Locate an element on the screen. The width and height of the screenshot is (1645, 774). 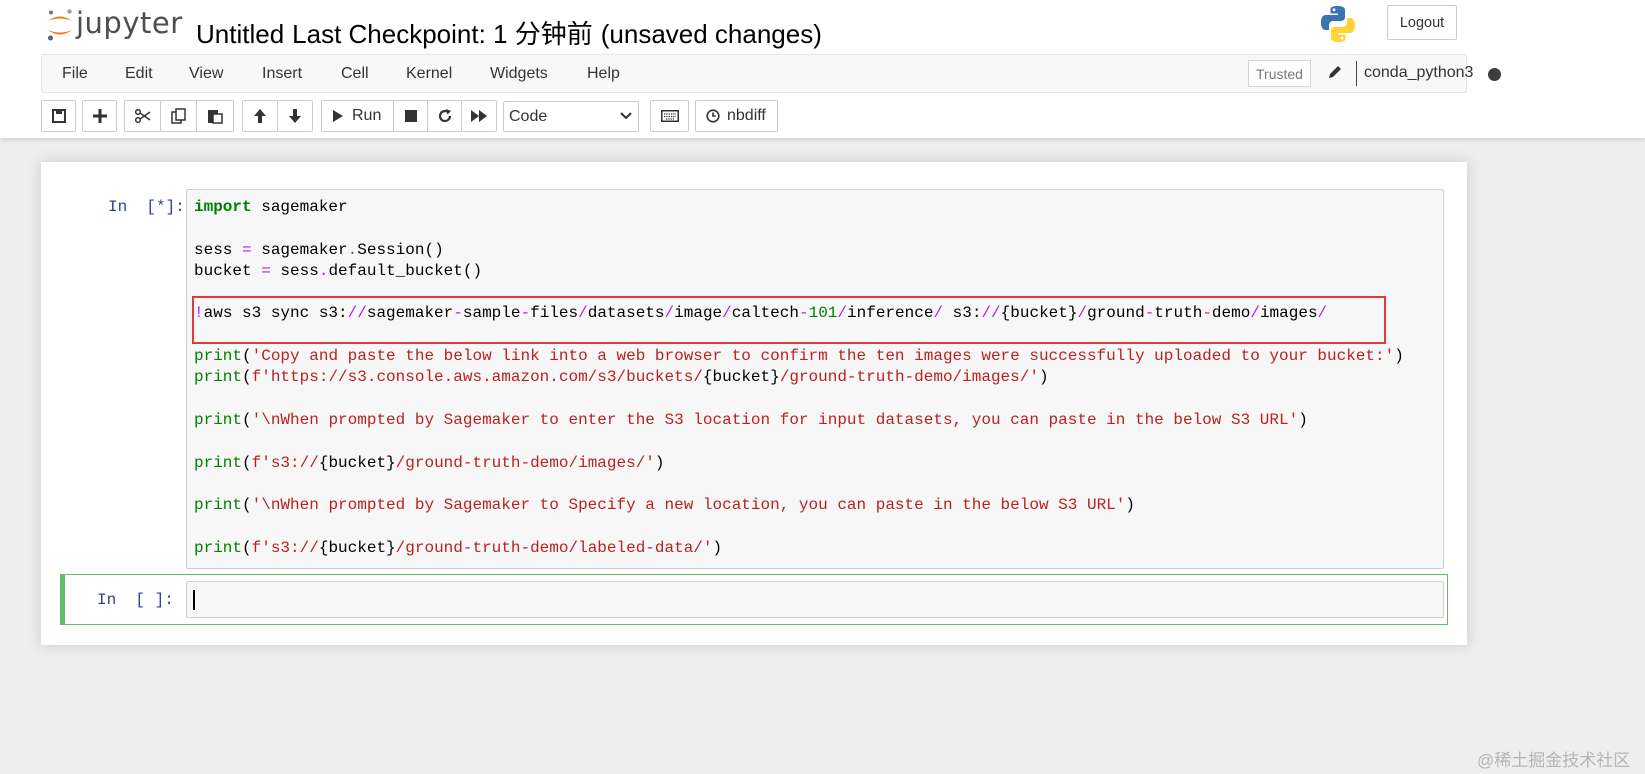
stop-icon is located at coordinates (410, 116).